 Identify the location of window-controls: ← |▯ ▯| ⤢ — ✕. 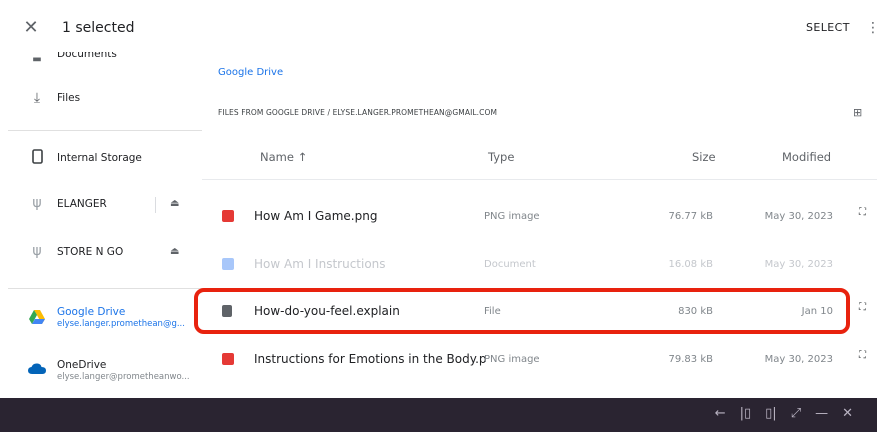
(784, 413).